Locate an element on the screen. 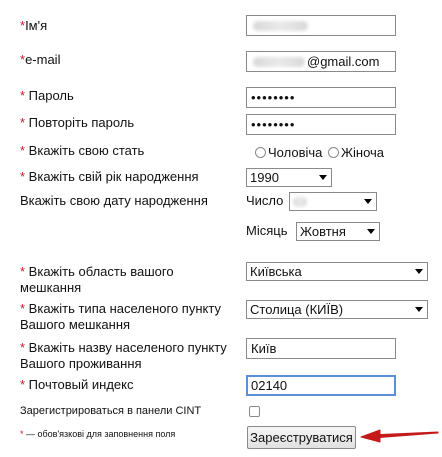 This screenshot has width=442, height=457. cint-panel-label: Зарегистрироваться в панели CINT is located at coordinates (111, 411).